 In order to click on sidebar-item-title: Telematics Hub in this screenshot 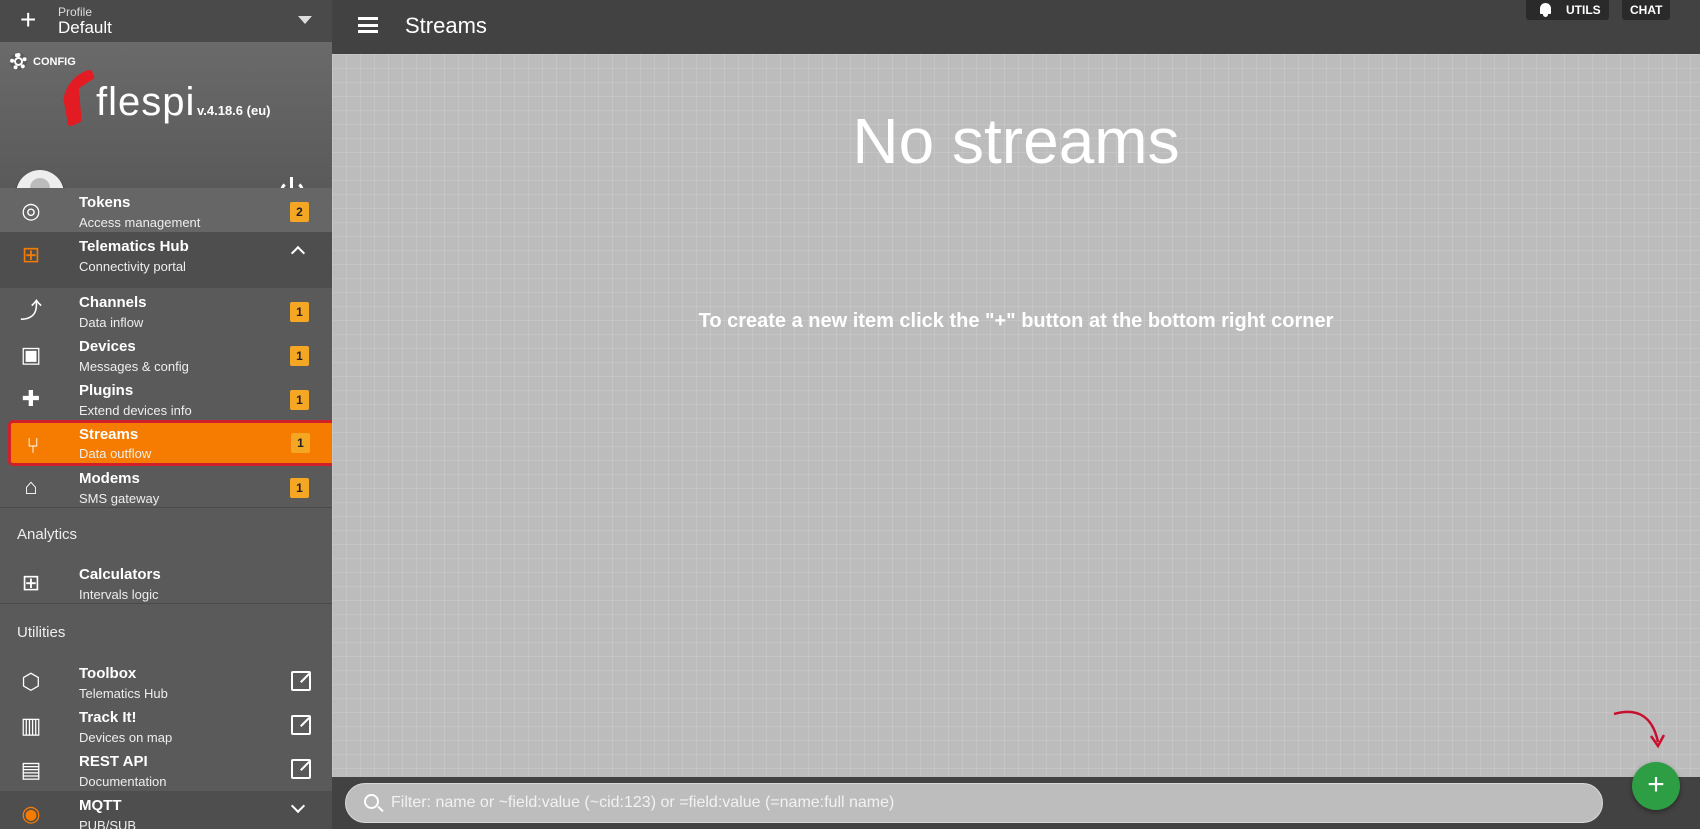, I will do `click(134, 246)`.